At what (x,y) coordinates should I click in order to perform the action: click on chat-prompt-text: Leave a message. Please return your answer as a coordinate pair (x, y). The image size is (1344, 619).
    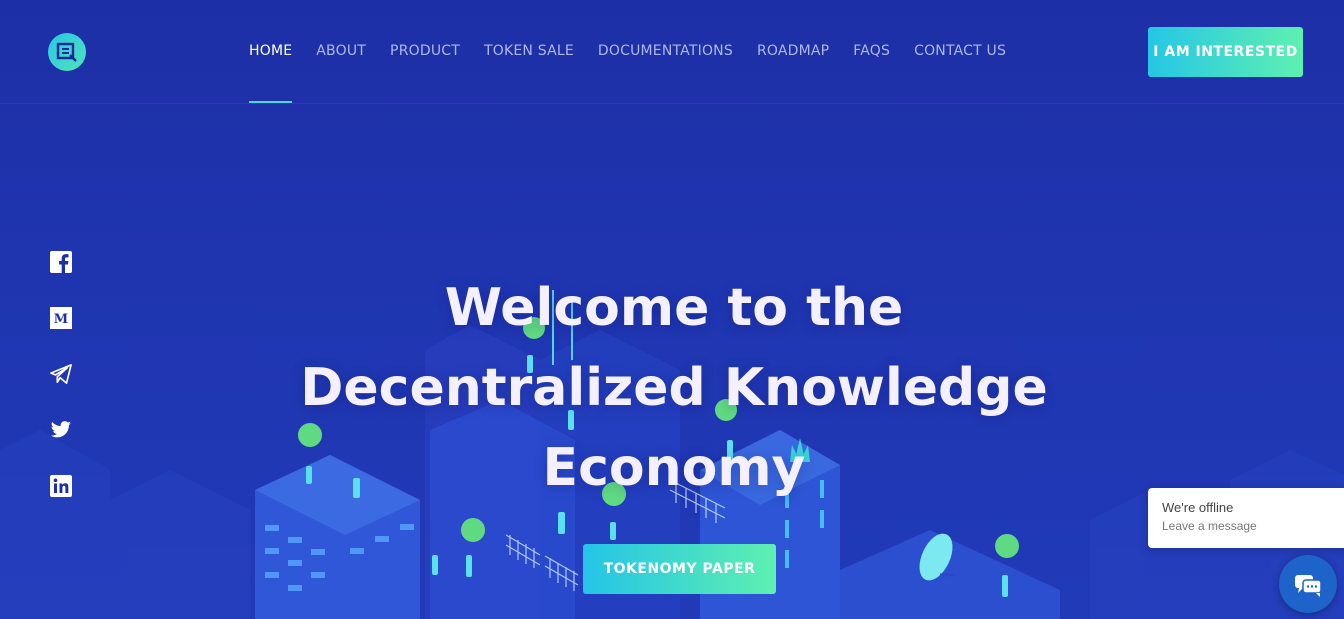
    Looking at the image, I should click on (1209, 526).